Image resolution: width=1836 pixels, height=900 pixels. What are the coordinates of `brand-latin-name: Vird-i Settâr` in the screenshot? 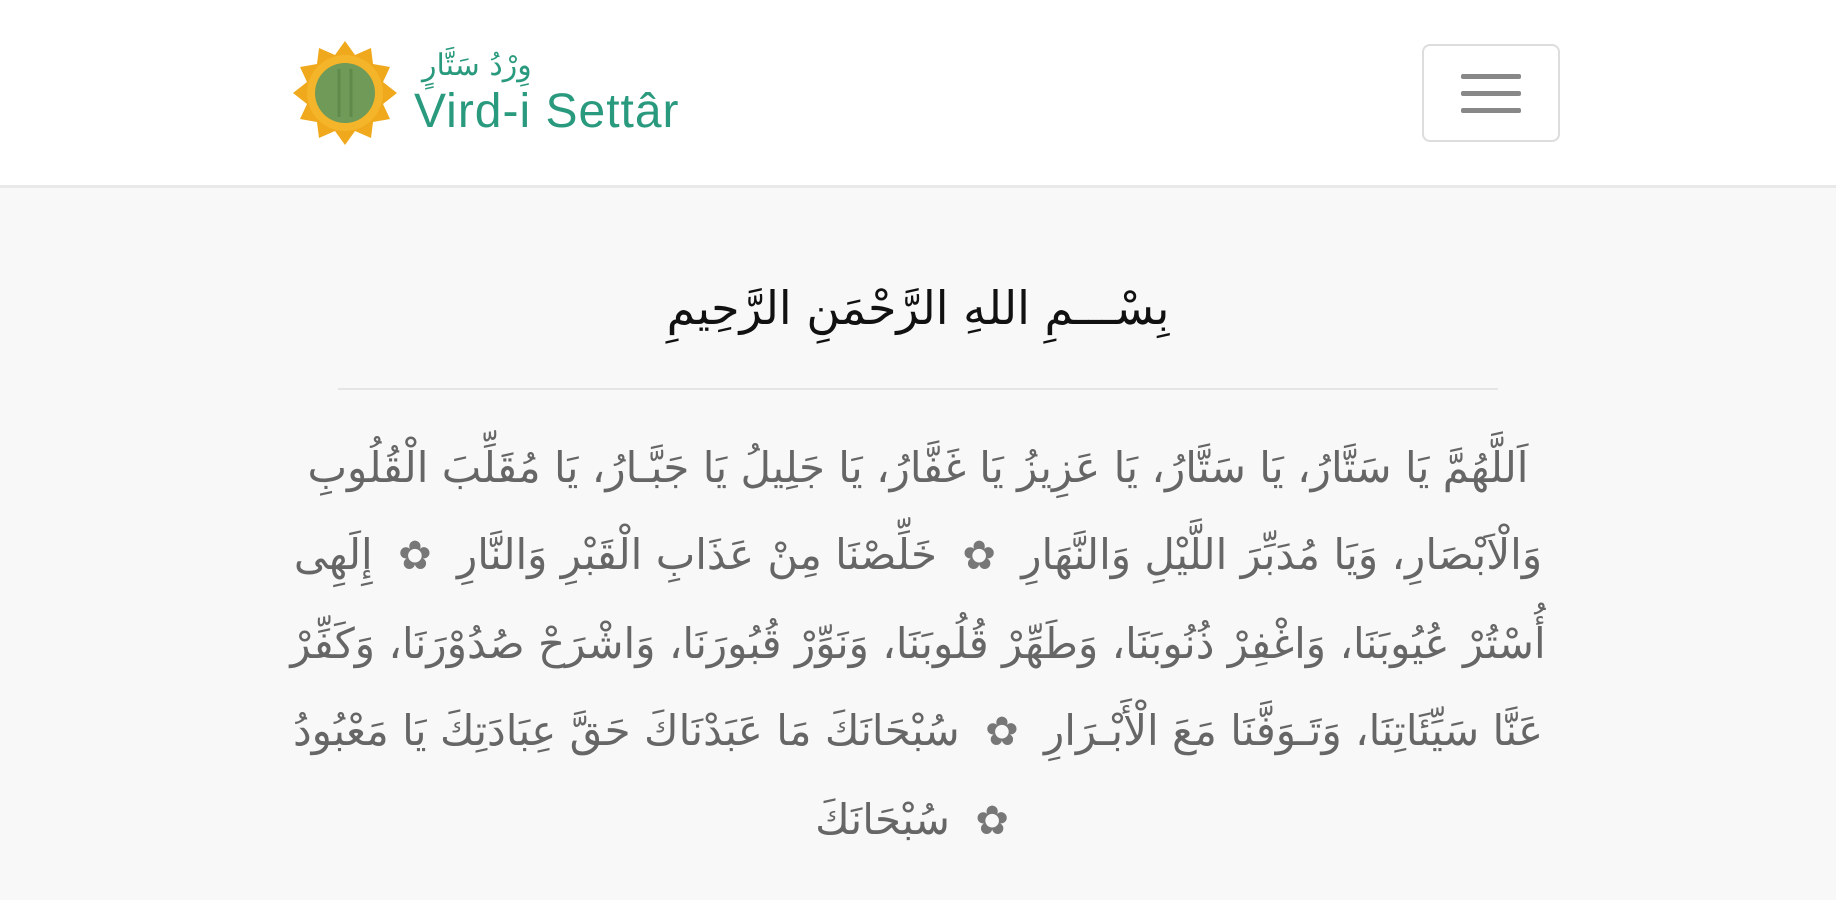 It's located at (547, 111).